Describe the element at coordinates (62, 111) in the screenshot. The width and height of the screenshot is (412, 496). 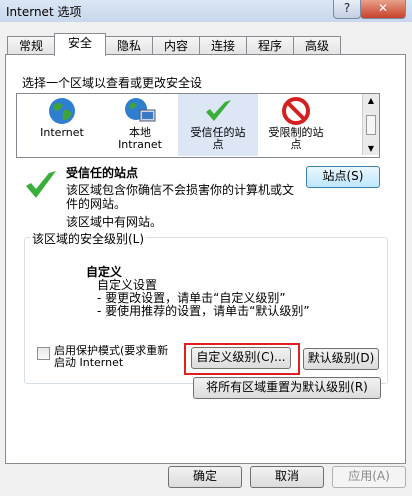
I see `globe-icon` at that location.